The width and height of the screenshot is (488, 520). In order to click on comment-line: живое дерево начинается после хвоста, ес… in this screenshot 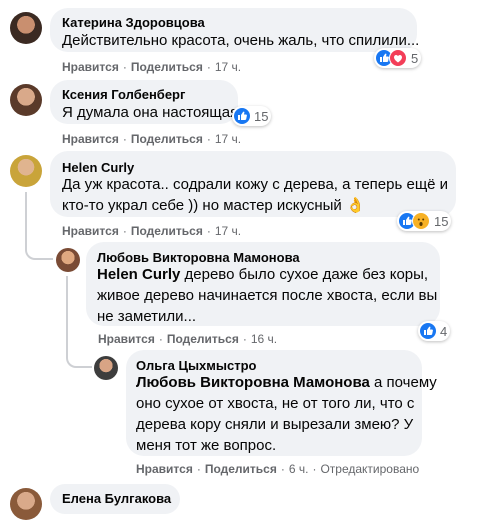, I will do `click(267, 295)`.